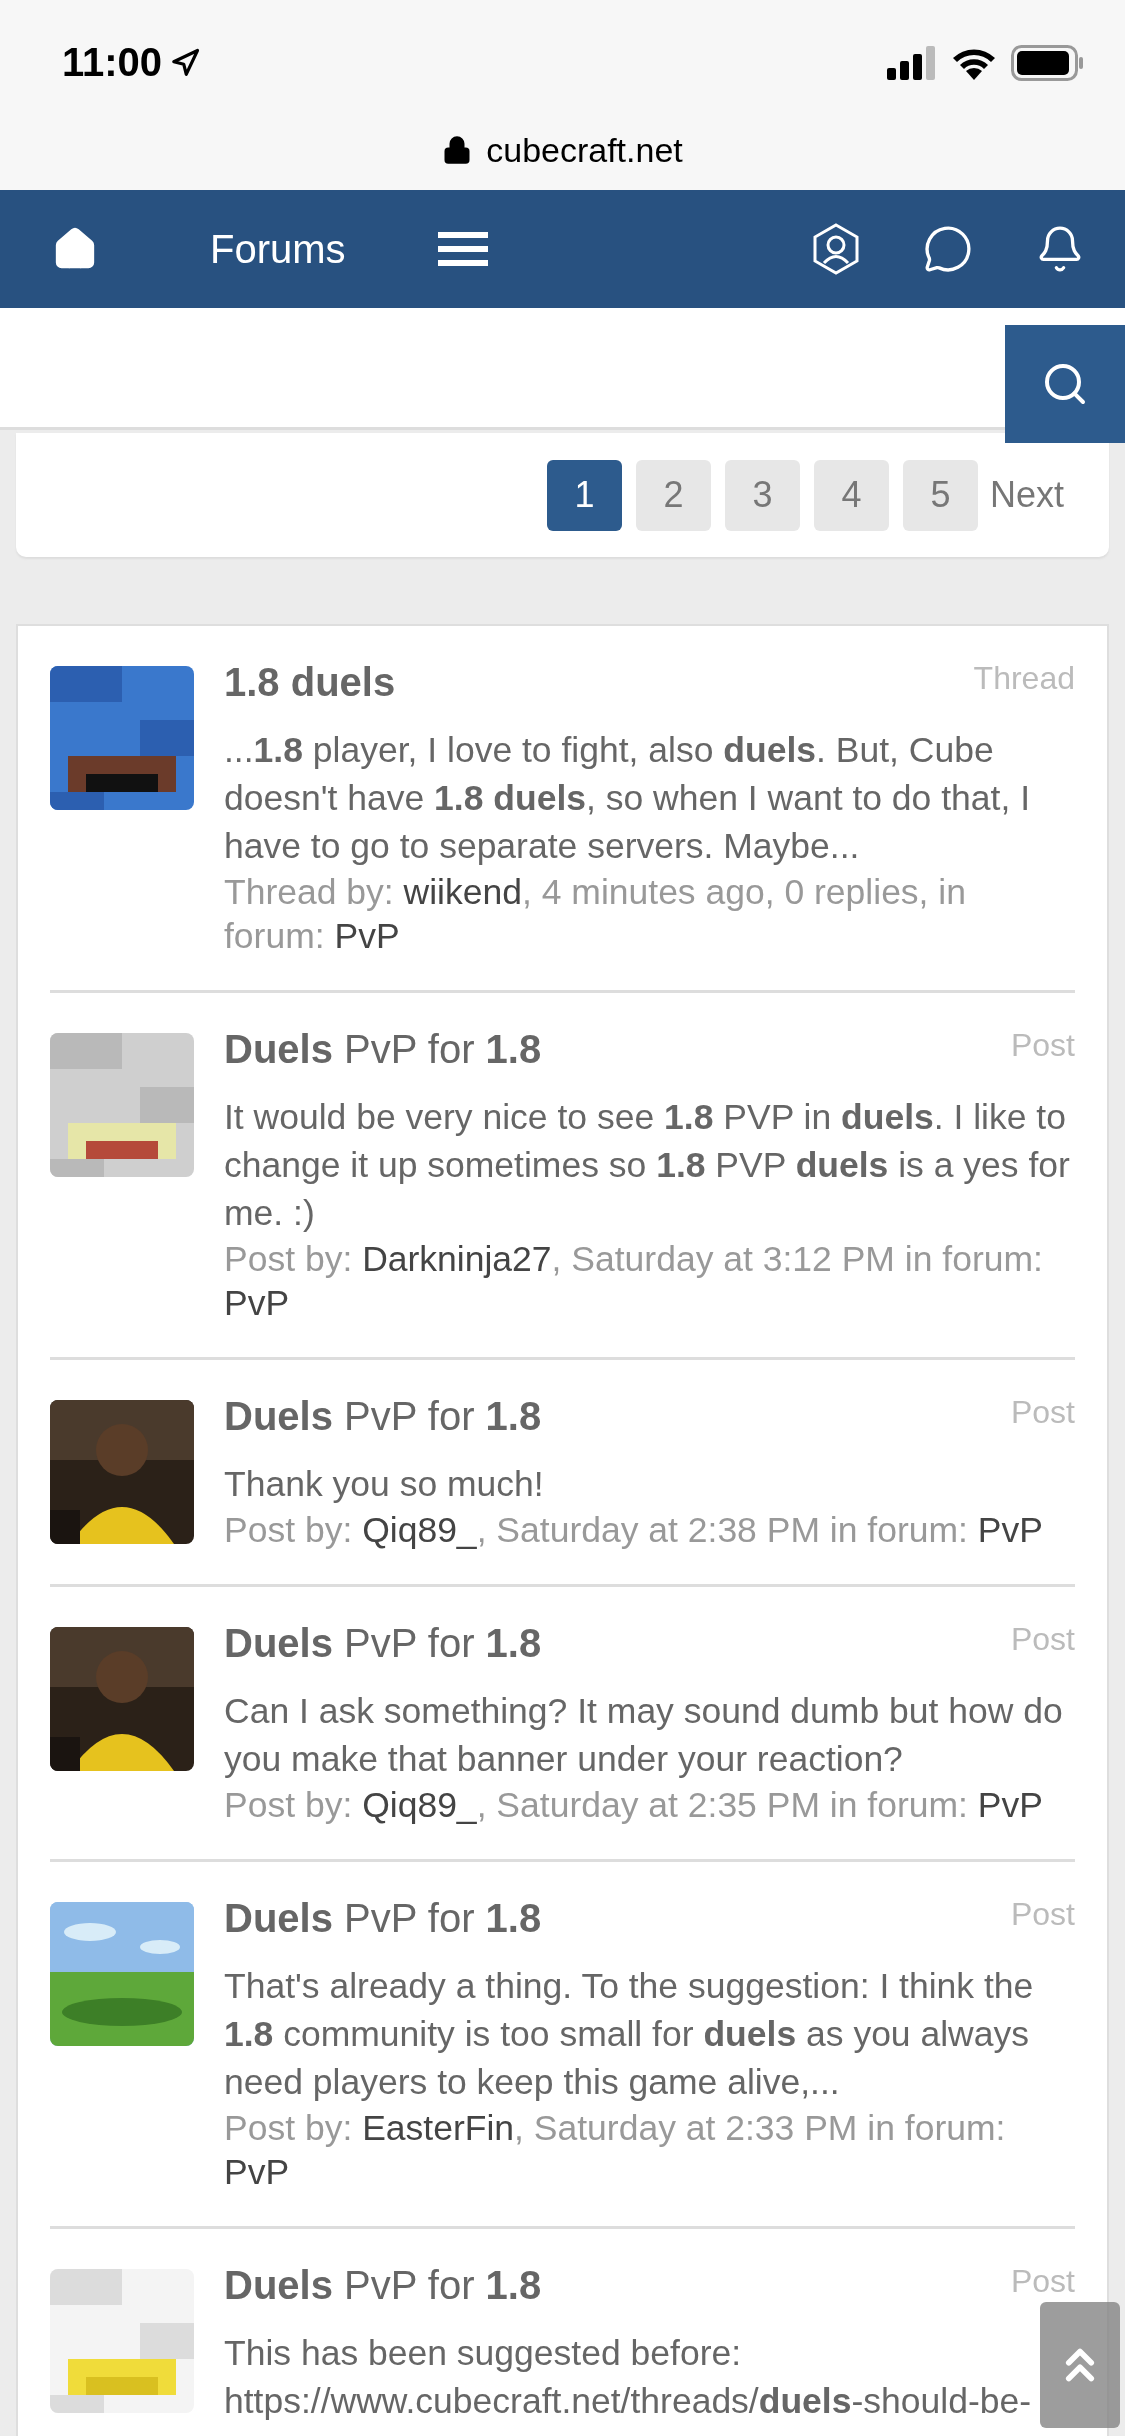  What do you see at coordinates (462, 892) in the screenshot?
I see `author-link: wiikend` at bounding box center [462, 892].